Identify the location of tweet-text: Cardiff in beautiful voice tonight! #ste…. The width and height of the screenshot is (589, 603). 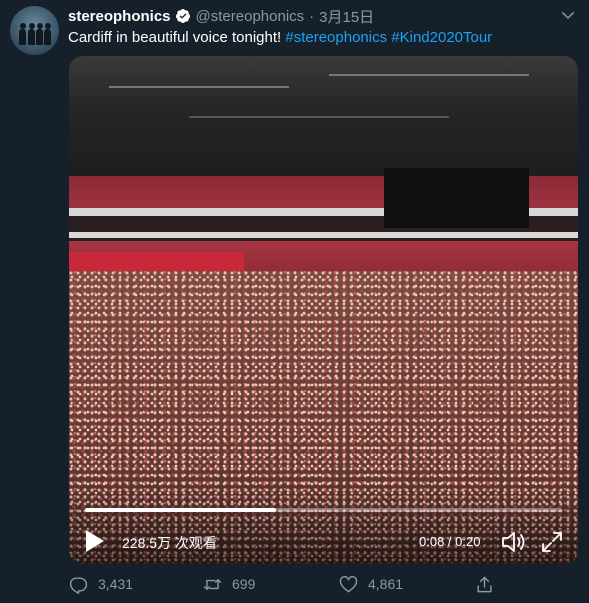
(280, 38).